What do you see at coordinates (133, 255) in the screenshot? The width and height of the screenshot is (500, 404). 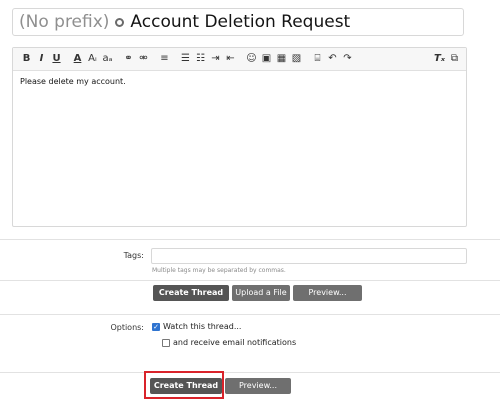 I see `tags-label: Tags:` at bounding box center [133, 255].